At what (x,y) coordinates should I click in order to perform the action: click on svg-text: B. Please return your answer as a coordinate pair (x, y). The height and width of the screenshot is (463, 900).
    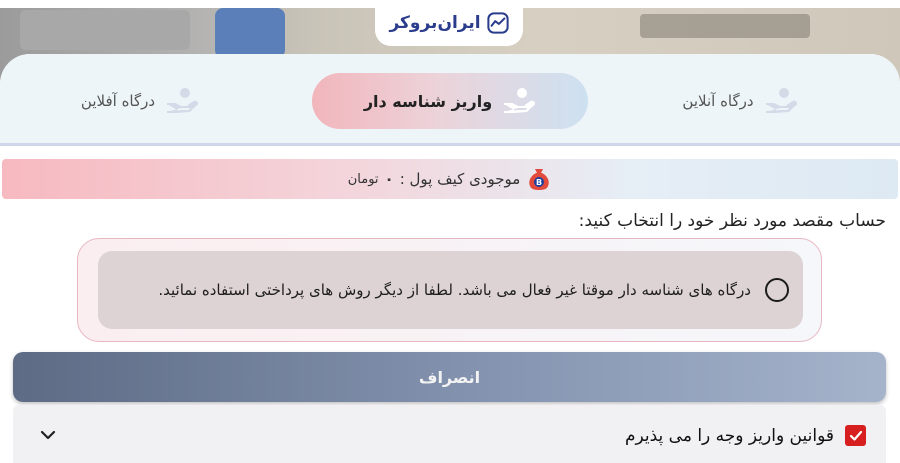
    Looking at the image, I should click on (539, 182).